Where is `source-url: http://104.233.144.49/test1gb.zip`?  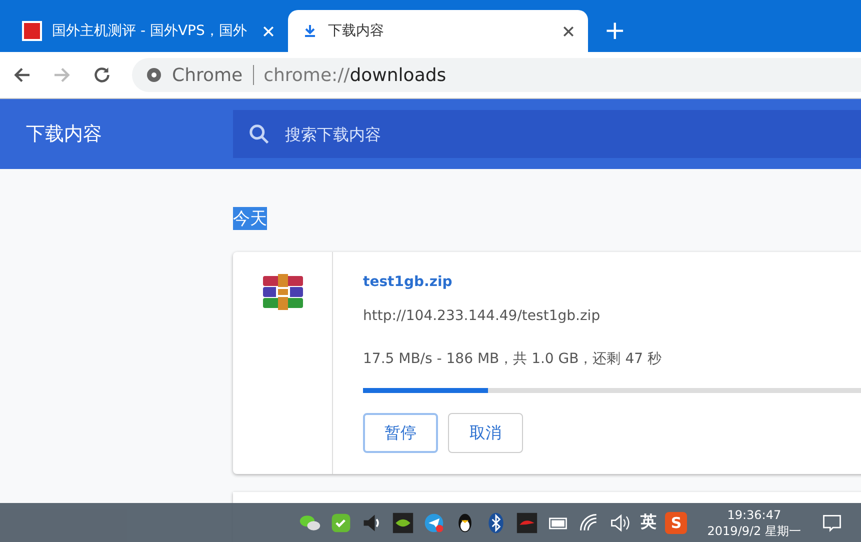
source-url: http://104.233.144.49/test1gb.zip is located at coordinates (482, 316).